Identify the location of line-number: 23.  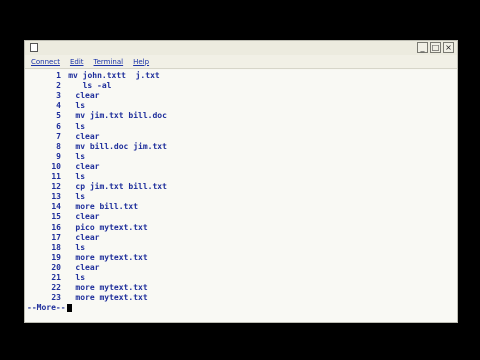
(56, 298).